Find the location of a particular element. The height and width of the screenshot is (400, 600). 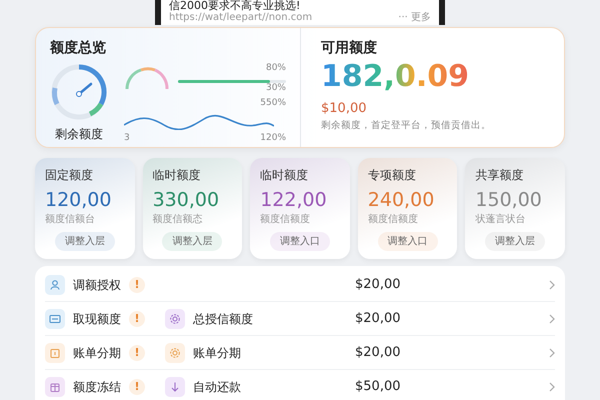

more-link: ··· 更多 is located at coordinates (414, 18).